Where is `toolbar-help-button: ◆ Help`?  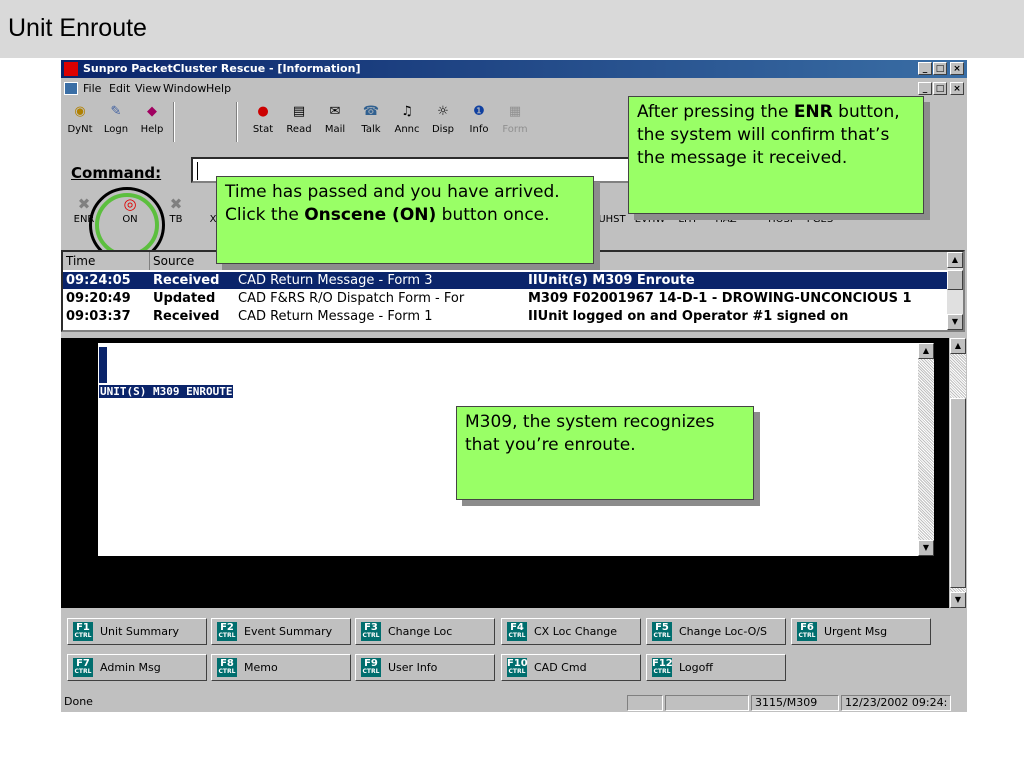 toolbar-help-button: ◆ Help is located at coordinates (152, 123).